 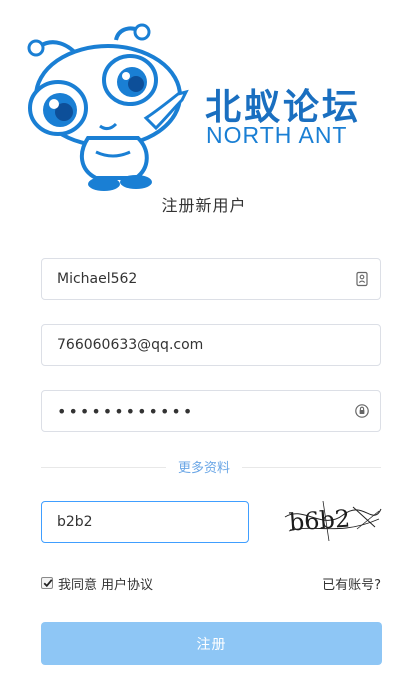 I want to click on register-button: 注册, so click(x=211, y=643).